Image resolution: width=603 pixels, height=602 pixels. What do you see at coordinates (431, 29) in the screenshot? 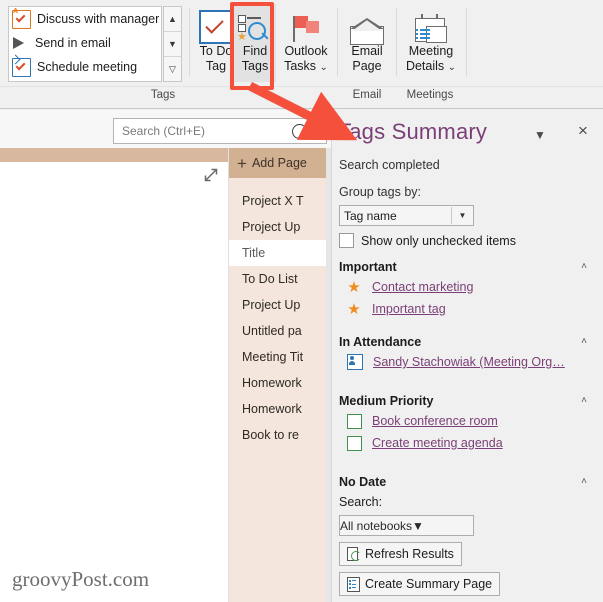
I see `calendar-icon` at bounding box center [431, 29].